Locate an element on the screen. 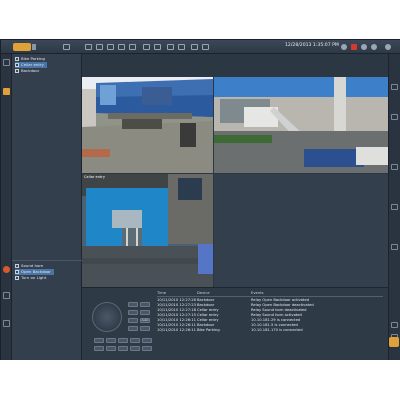  sequence-icon is located at coordinates (194, 47).